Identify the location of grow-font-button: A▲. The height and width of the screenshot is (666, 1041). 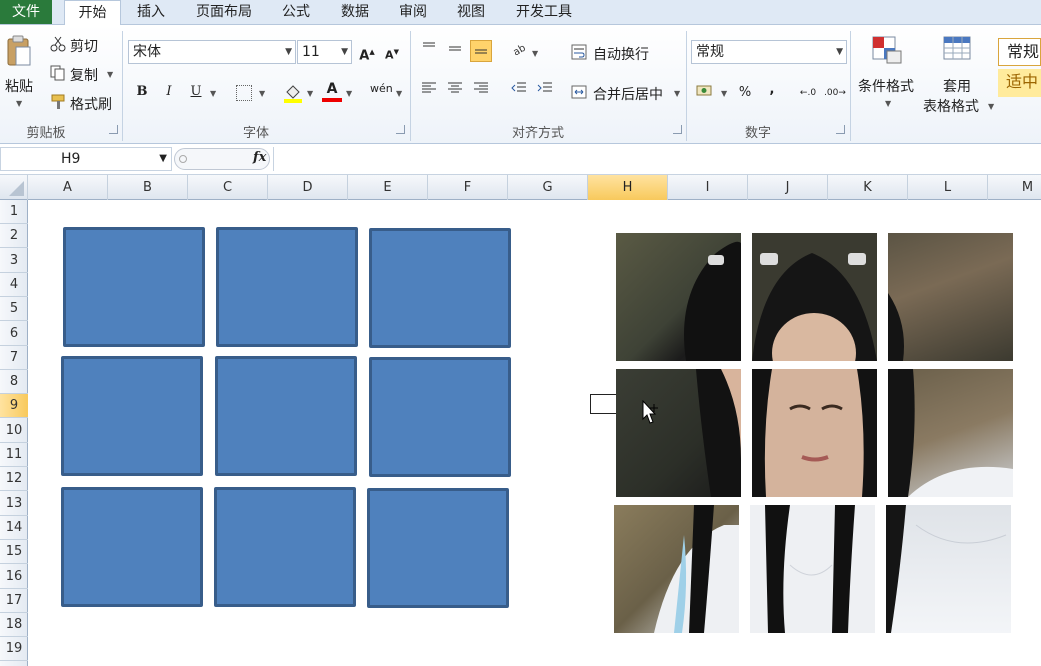
(367, 52).